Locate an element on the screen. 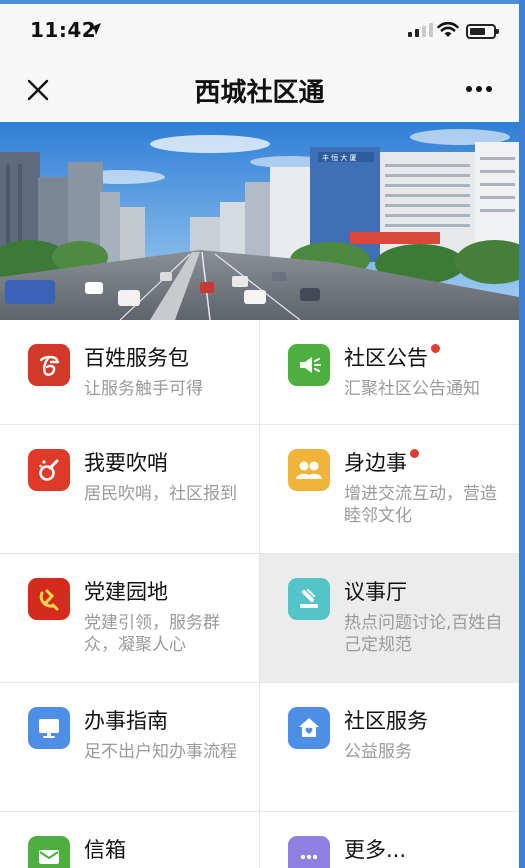 The image size is (525, 868). grid-item-title: 信箱 is located at coordinates (105, 850).